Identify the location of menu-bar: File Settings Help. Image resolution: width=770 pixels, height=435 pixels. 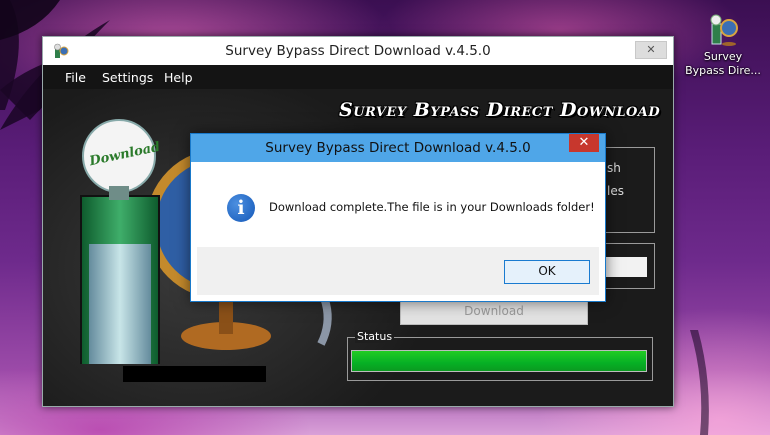
(358, 77).